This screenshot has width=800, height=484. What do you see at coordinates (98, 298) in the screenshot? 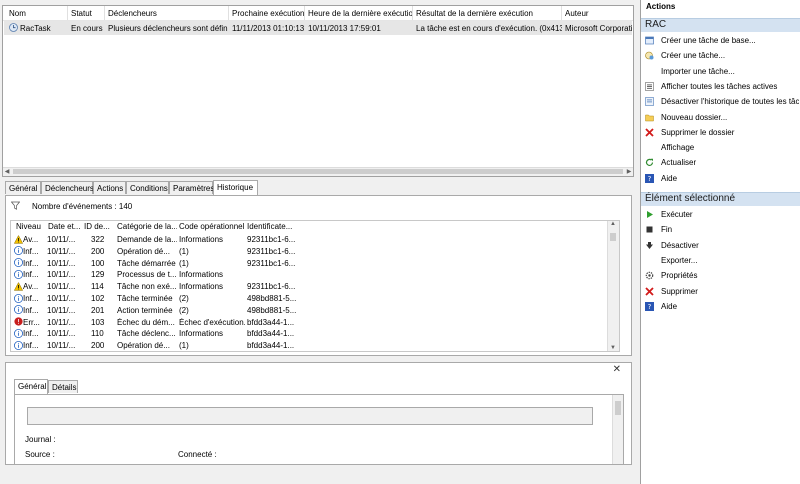
I see `event-id: 102` at bounding box center [98, 298].